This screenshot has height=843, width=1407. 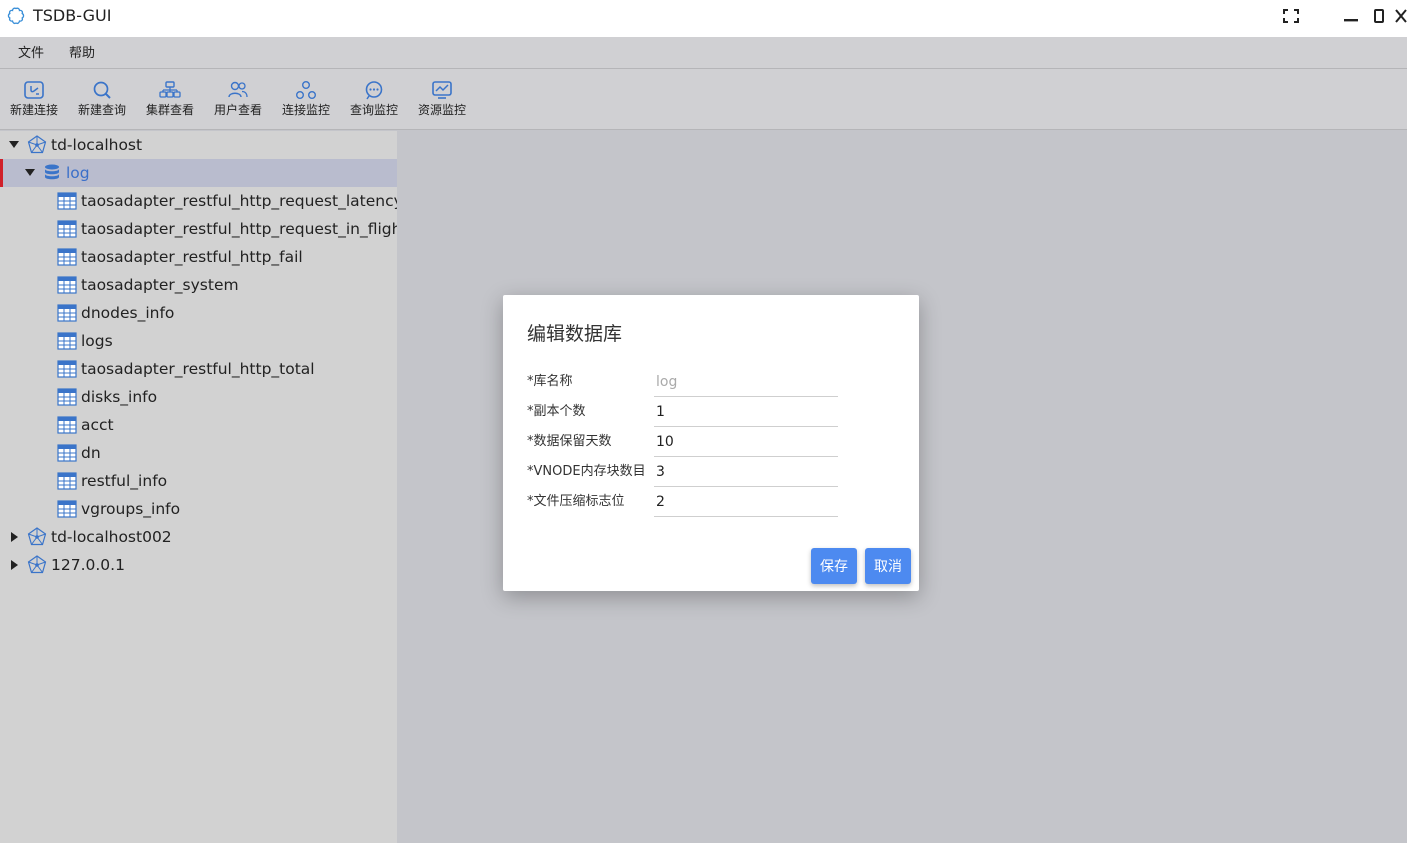 What do you see at coordinates (16, 16) in the screenshot?
I see `app-logo-icon` at bounding box center [16, 16].